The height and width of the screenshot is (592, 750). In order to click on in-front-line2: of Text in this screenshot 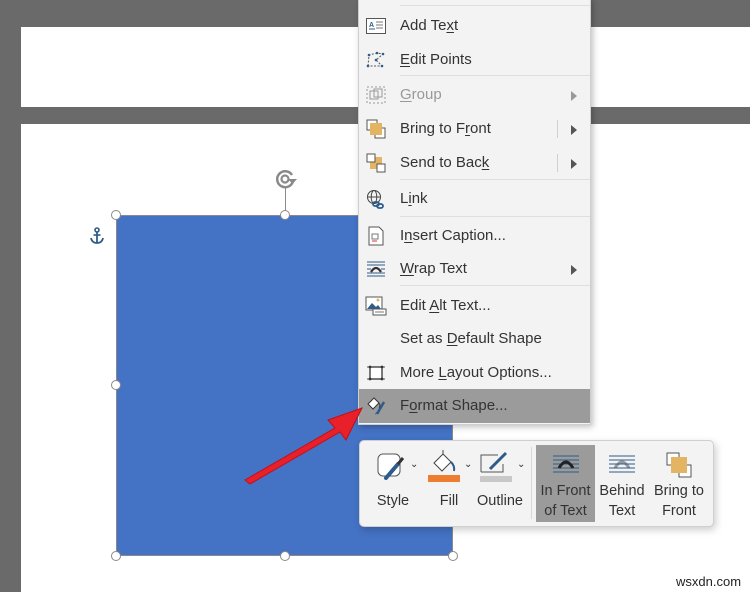, I will do `click(565, 511)`.